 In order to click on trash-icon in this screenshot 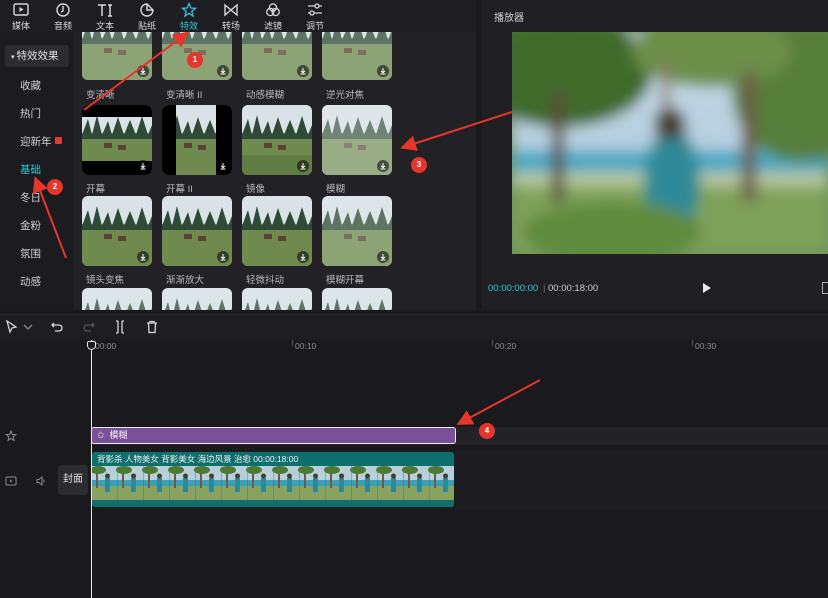, I will do `click(152, 327)`.